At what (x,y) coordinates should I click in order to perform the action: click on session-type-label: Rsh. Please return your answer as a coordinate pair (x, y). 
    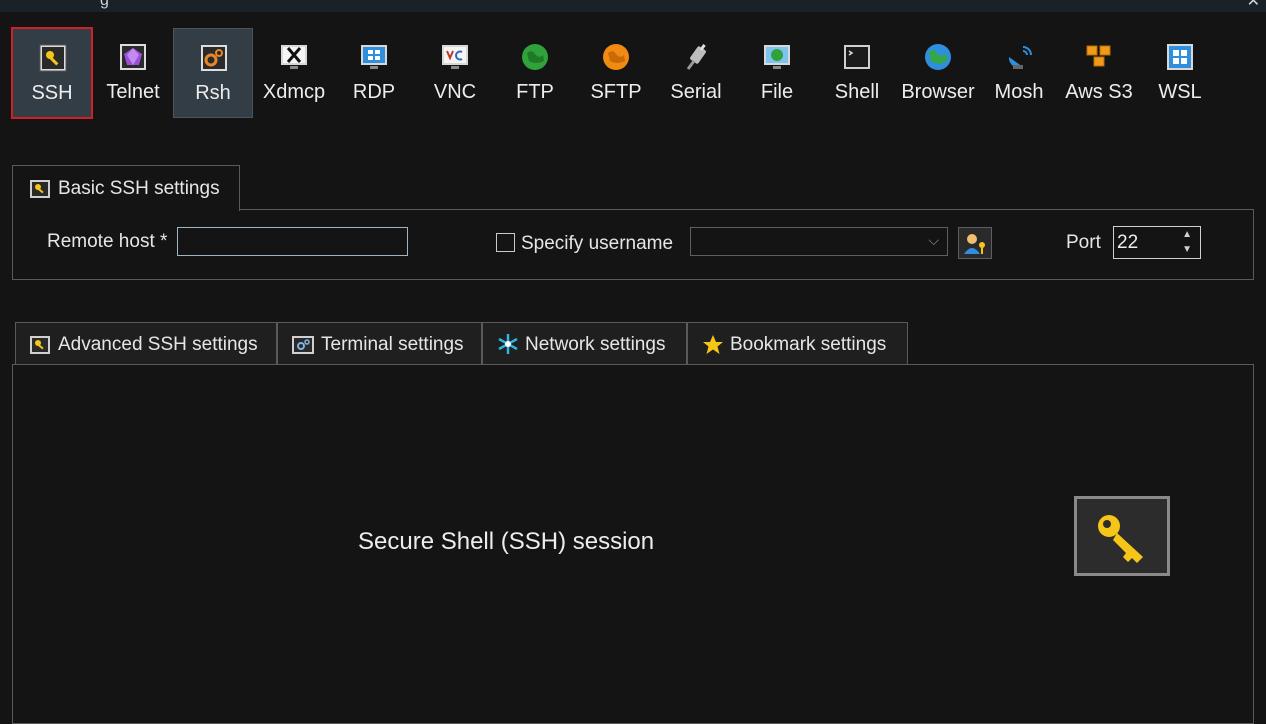
    Looking at the image, I should click on (213, 93).